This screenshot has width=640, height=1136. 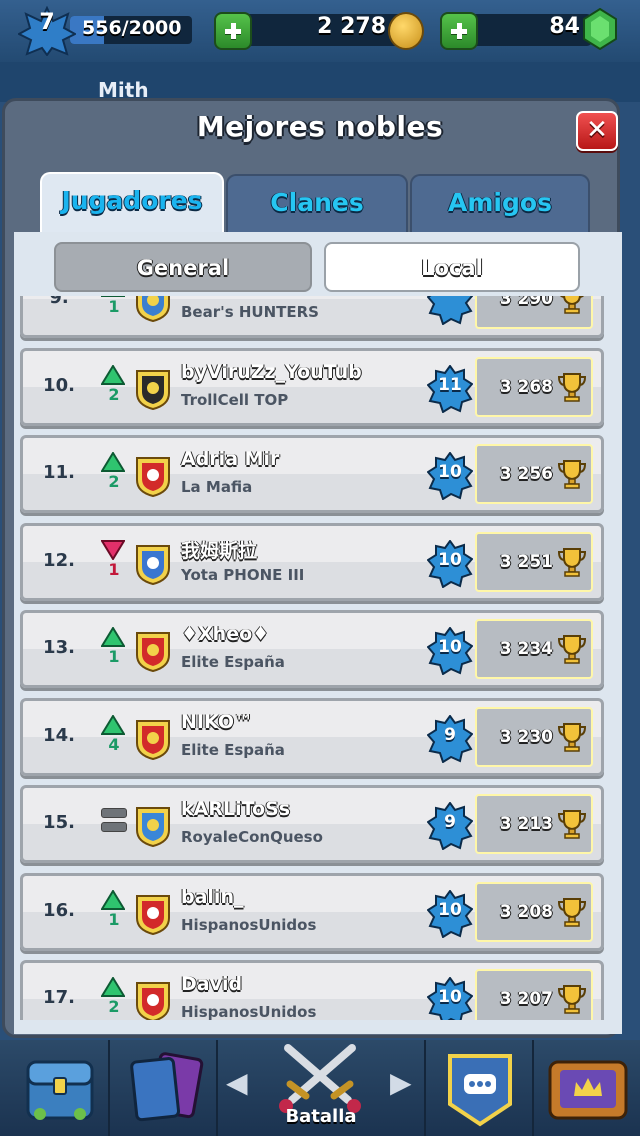 What do you see at coordinates (526, 302) in the screenshot?
I see `trophy-count: 3 290` at bounding box center [526, 302].